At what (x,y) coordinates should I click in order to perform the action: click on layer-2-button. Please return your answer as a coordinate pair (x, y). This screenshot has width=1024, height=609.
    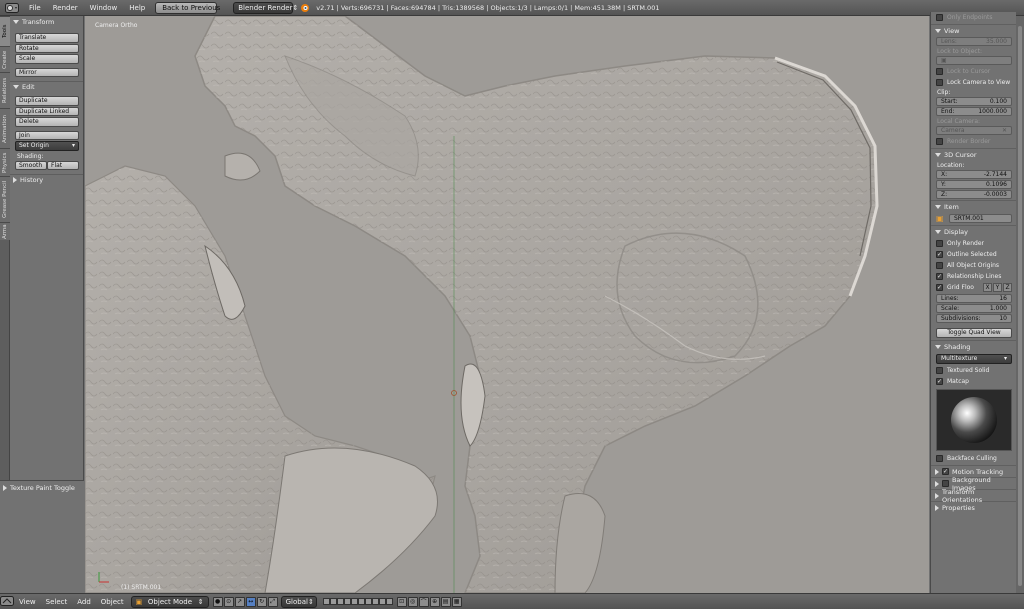
    Looking at the image, I should click on (333, 601).